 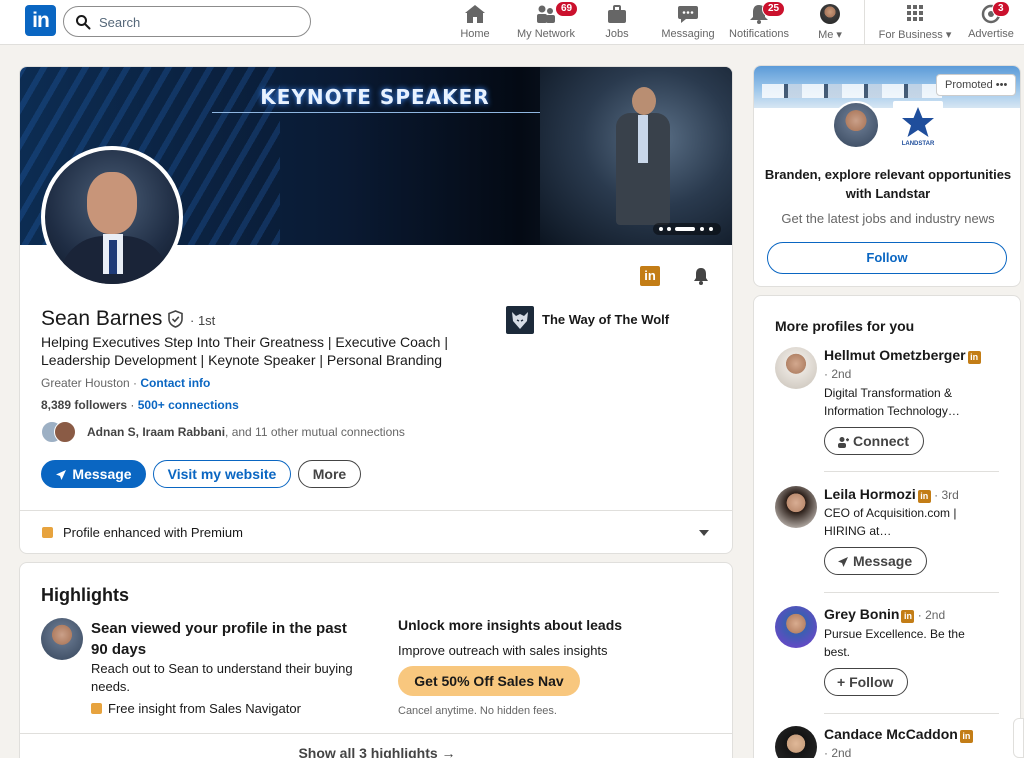 What do you see at coordinates (153, 532) in the screenshot?
I see `premium-text: Profile enhanced with Premium` at bounding box center [153, 532].